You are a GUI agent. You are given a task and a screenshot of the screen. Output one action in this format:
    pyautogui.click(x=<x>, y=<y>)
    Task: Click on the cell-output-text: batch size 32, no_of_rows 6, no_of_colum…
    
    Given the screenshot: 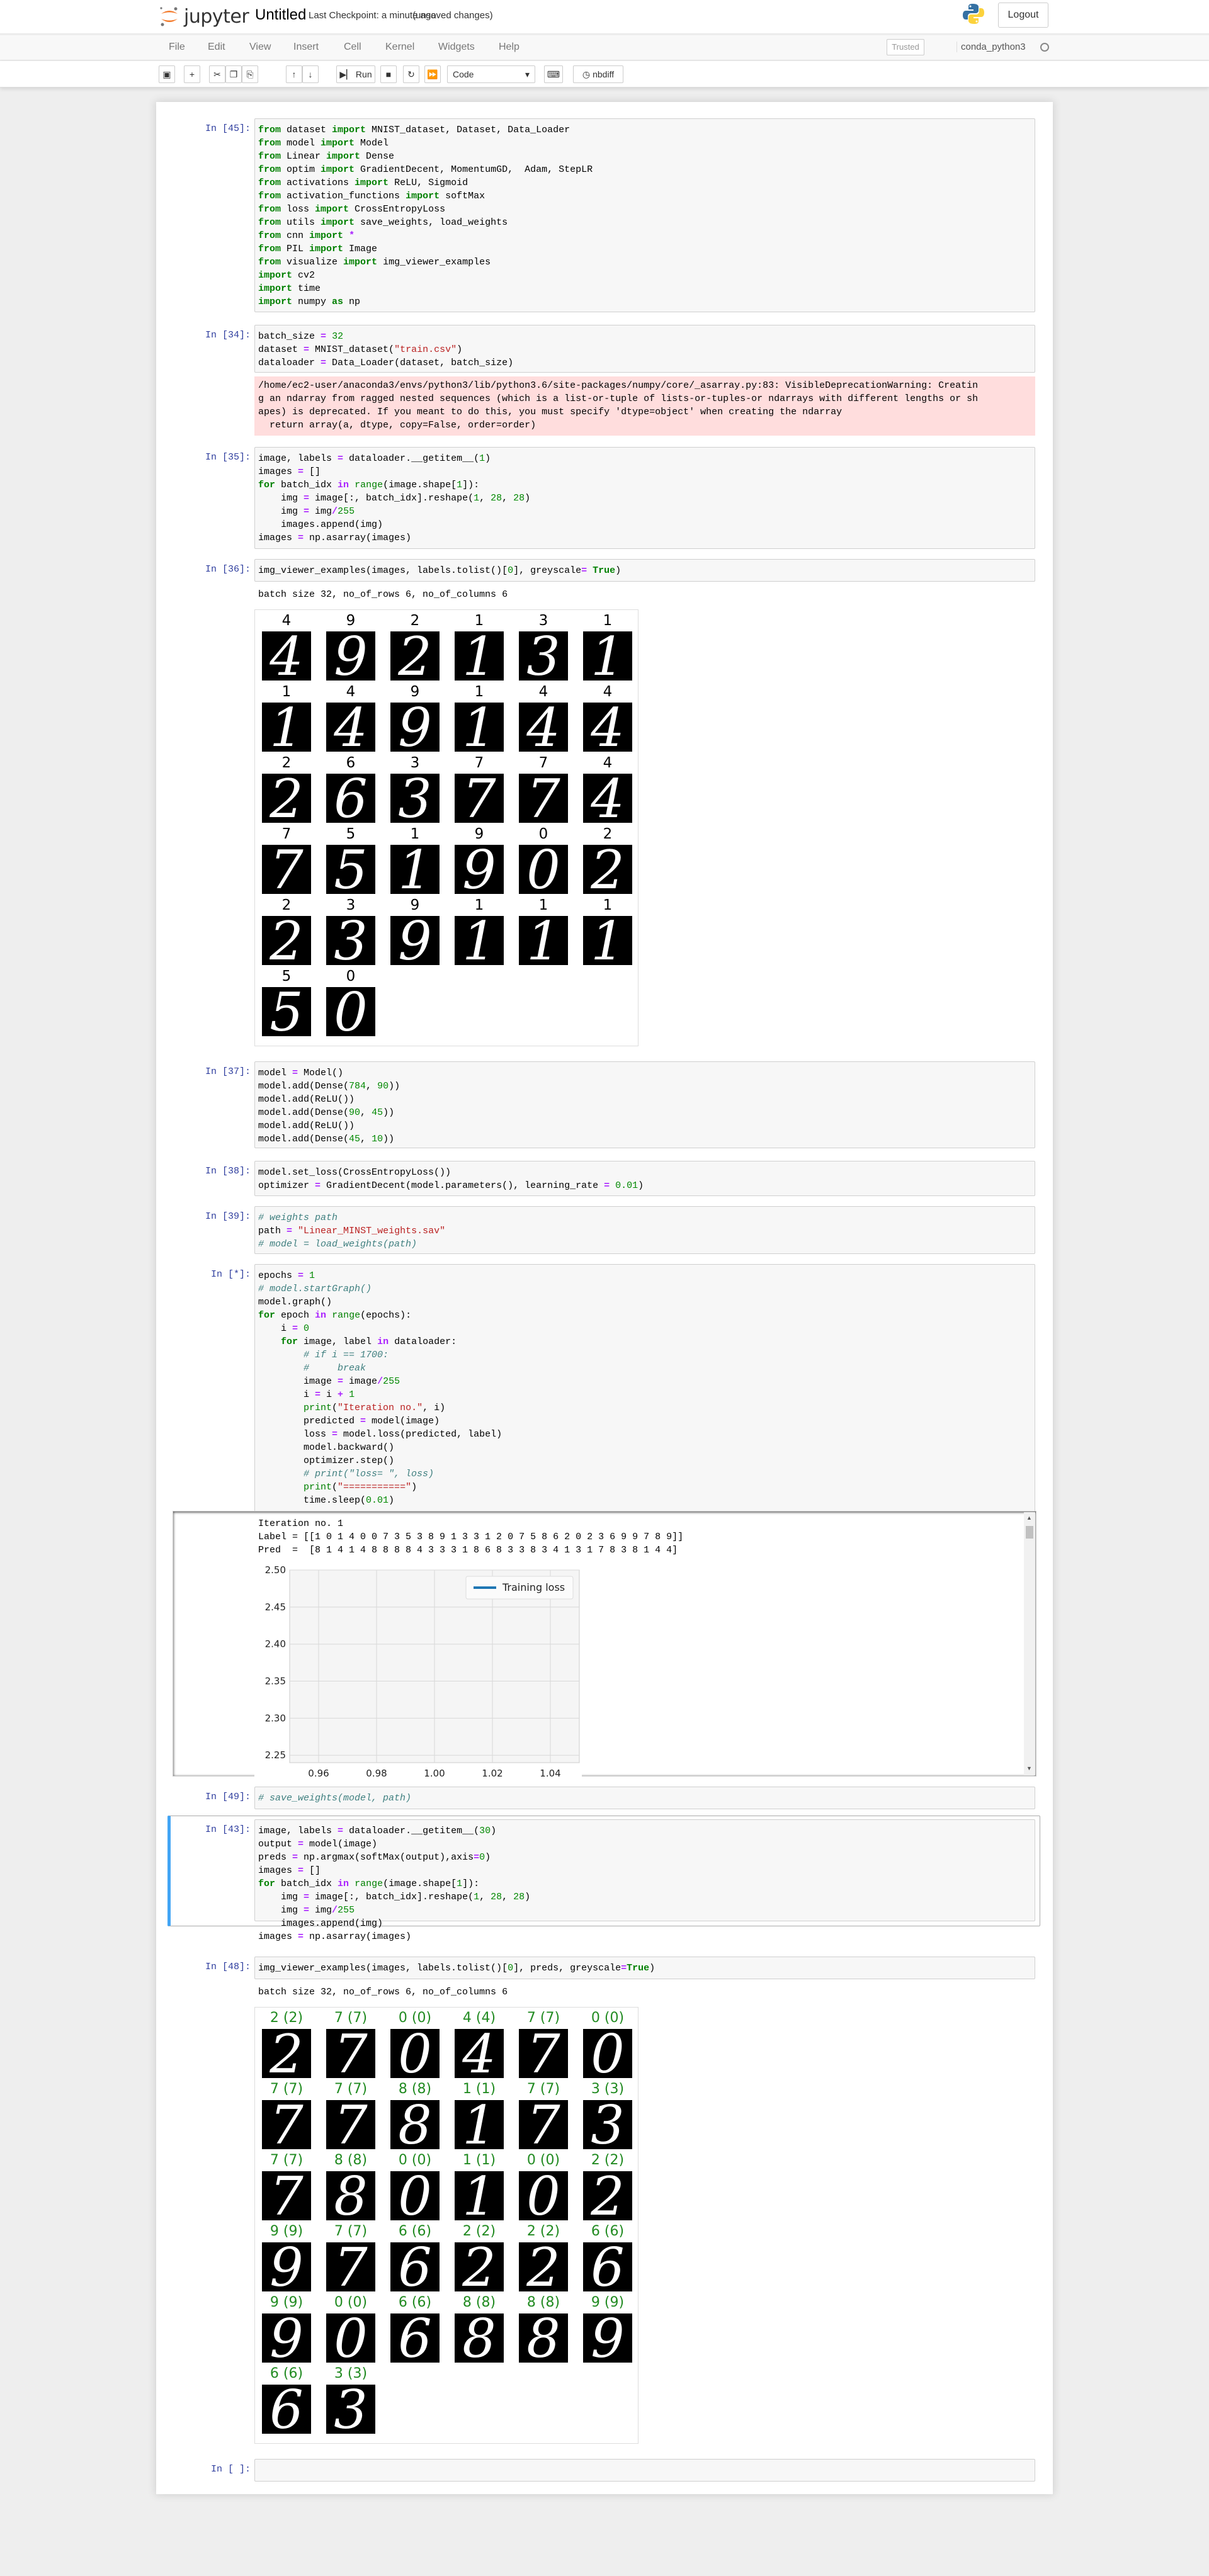 What is the action you would take?
    pyautogui.click(x=383, y=1992)
    